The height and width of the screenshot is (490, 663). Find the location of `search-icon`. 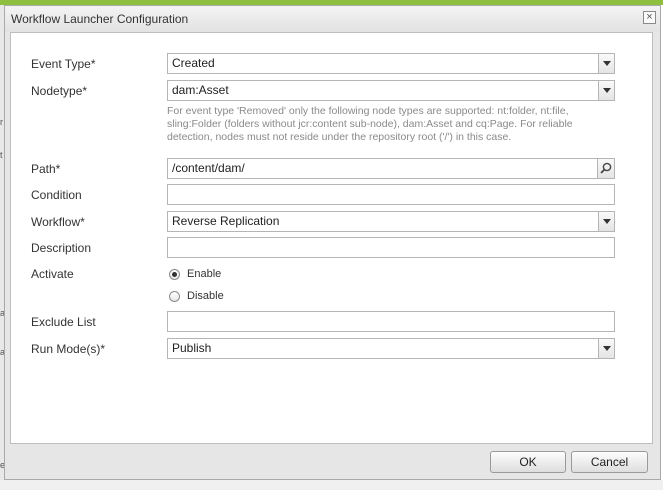

search-icon is located at coordinates (606, 168).